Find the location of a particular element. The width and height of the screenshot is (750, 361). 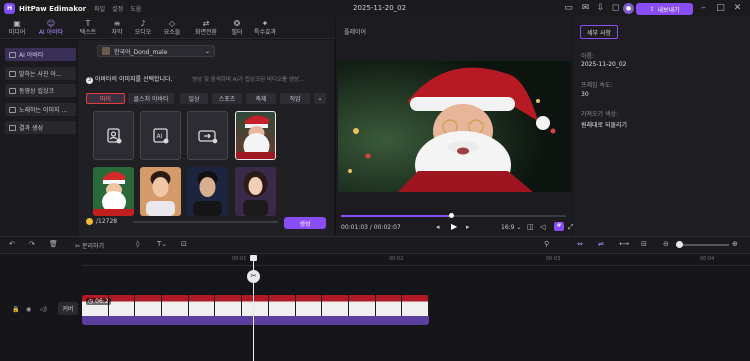

grid-icon: # is located at coordinates (559, 226).